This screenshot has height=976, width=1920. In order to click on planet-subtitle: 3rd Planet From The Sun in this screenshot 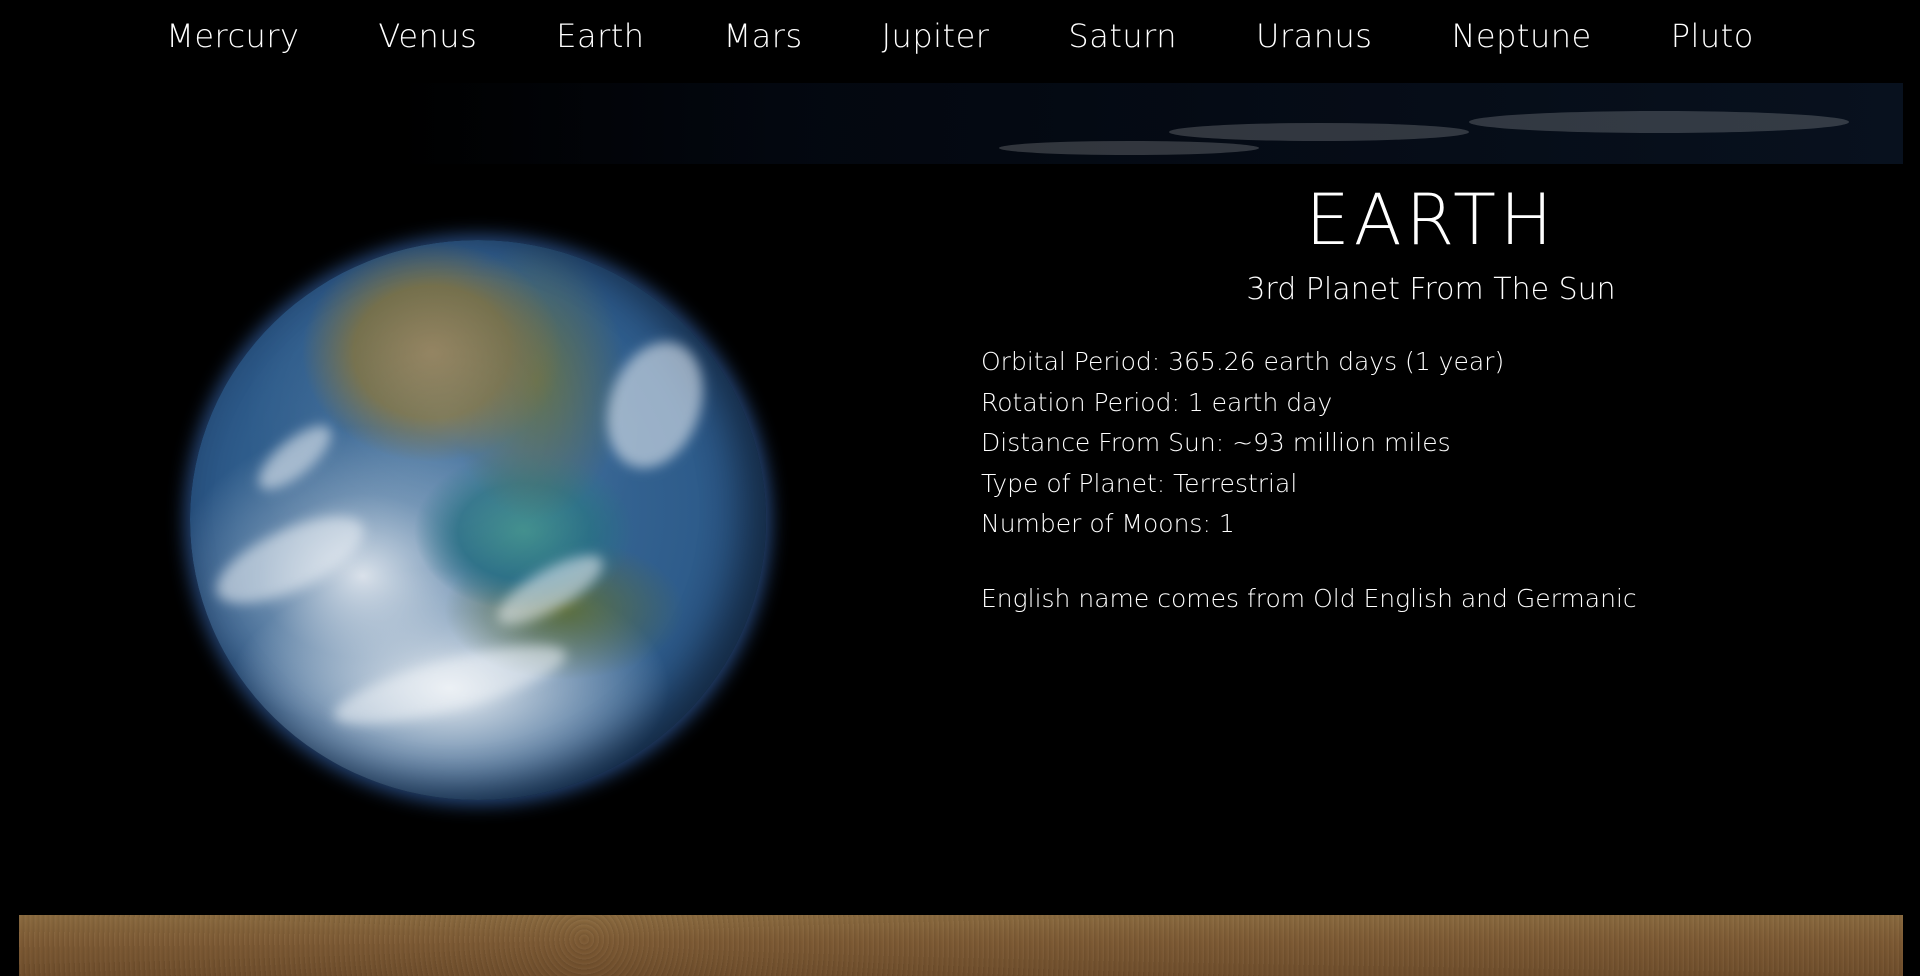, I will do `click(1431, 289)`.